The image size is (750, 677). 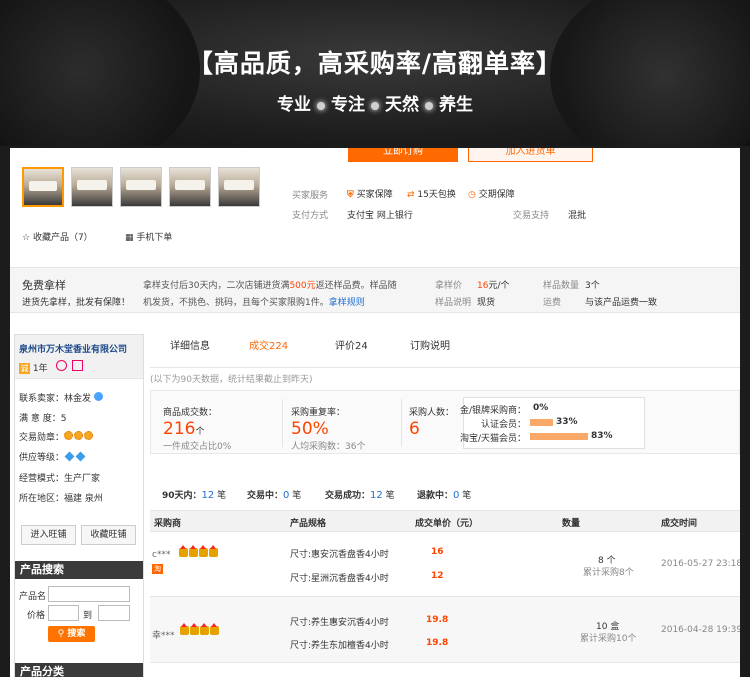 I want to click on shield-icon: ⛨, so click(x=350, y=195).